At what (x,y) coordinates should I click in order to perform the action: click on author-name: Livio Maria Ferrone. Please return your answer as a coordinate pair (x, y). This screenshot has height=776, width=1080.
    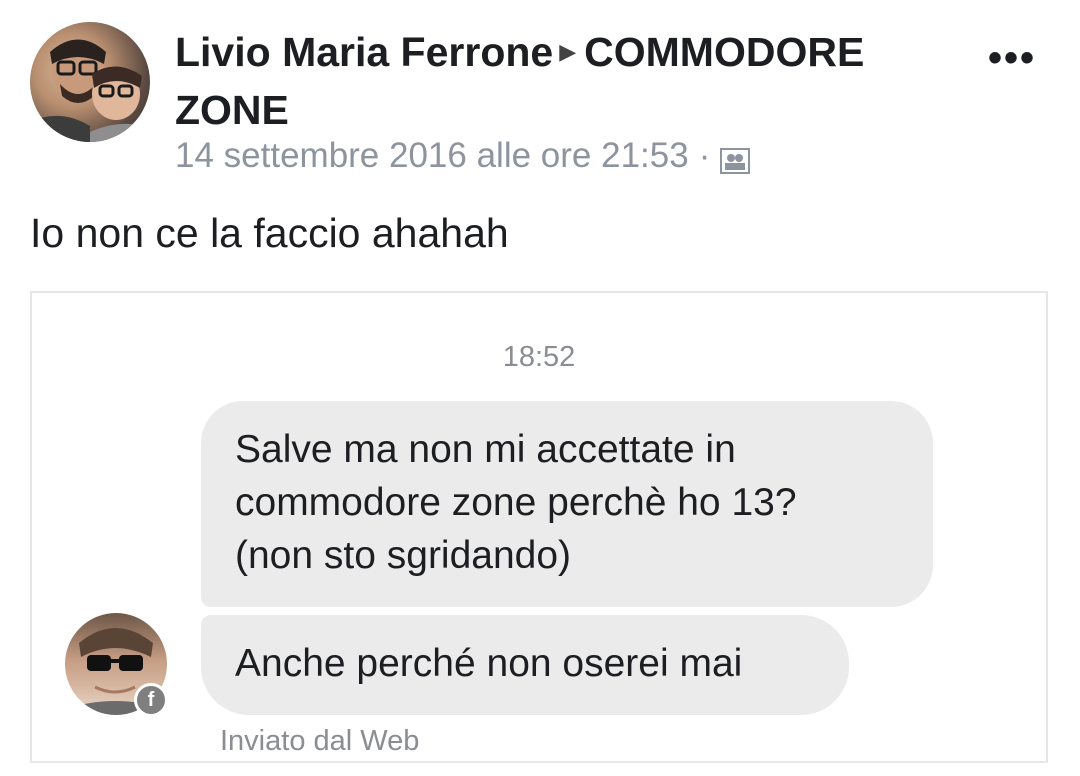
    Looking at the image, I should click on (364, 52).